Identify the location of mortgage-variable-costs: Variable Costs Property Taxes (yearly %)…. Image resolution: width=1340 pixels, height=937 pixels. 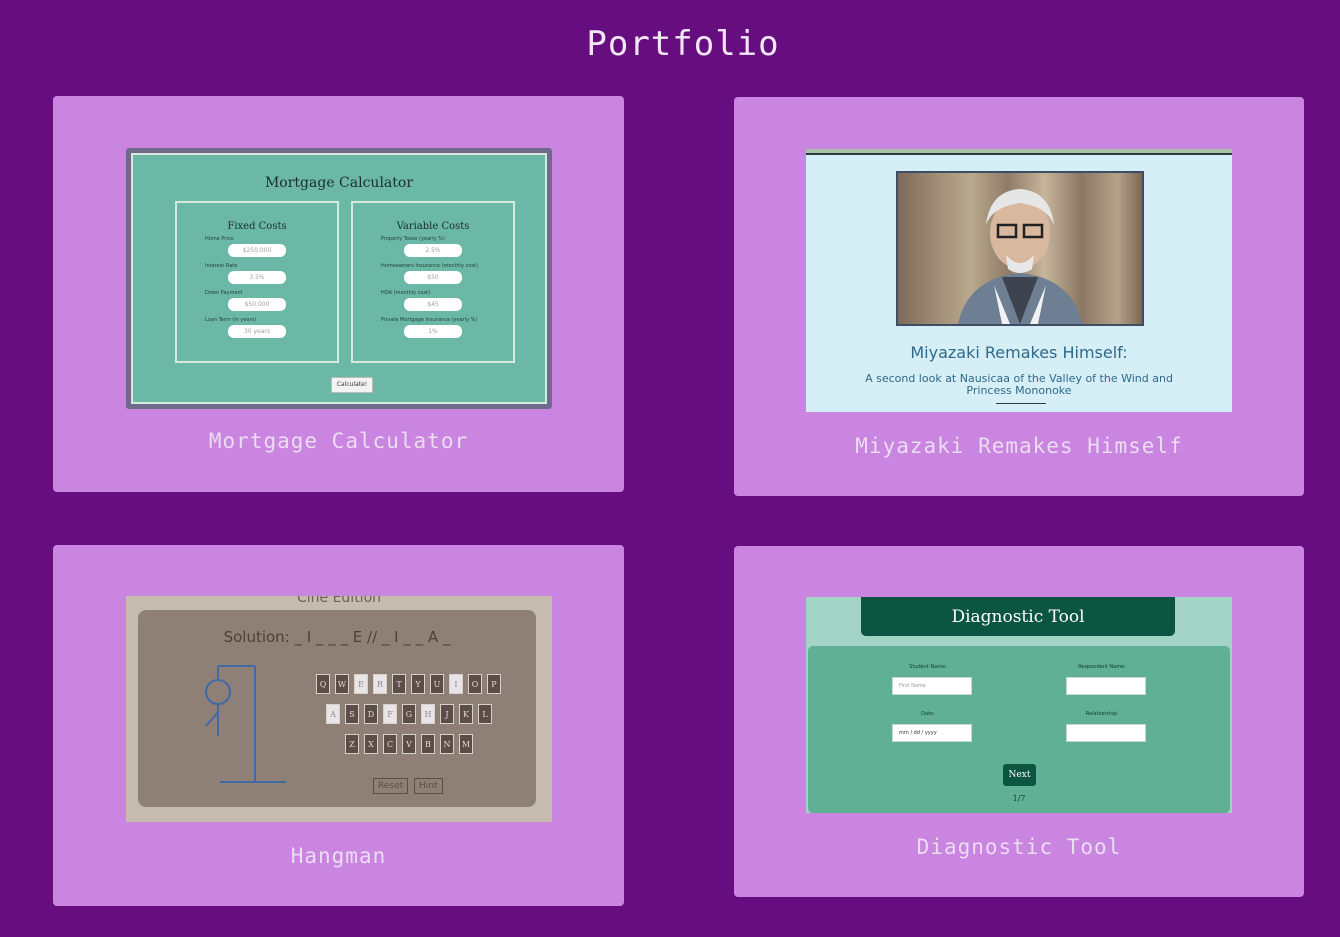
(433, 282).